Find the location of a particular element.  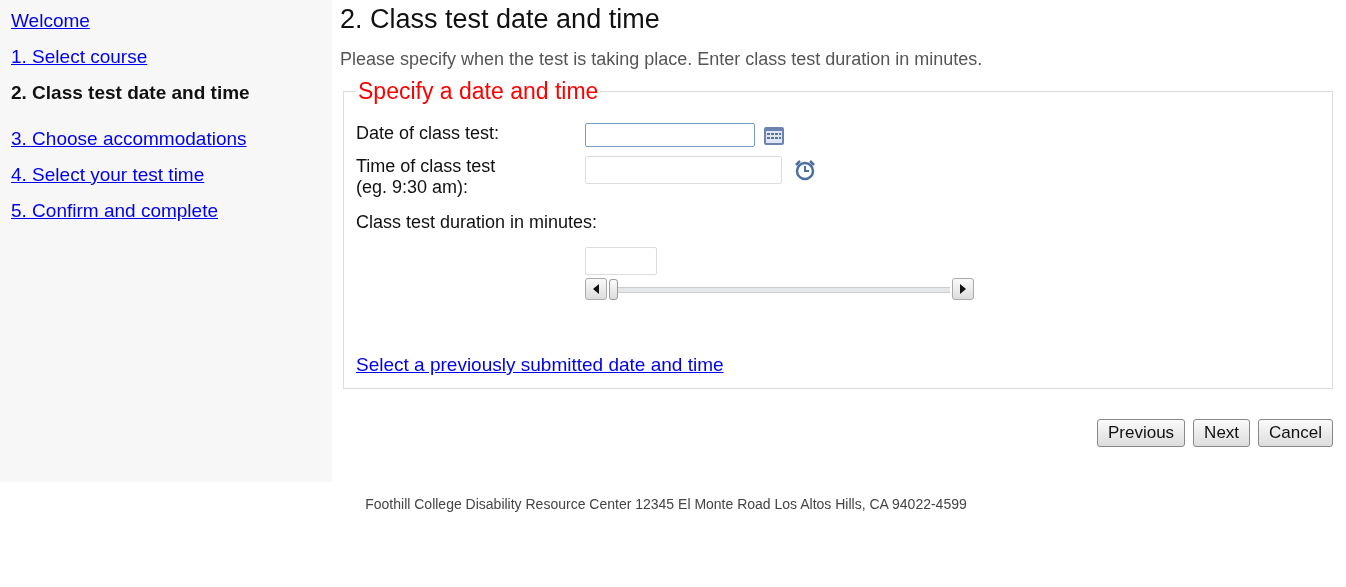

left-arrow-icon is located at coordinates (596, 289).